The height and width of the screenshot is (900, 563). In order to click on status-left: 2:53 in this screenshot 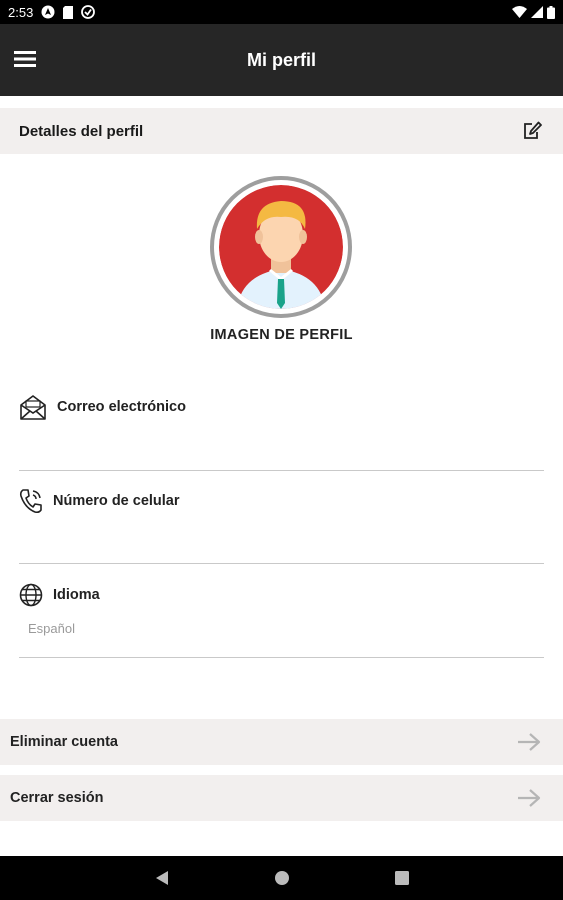, I will do `click(52, 12)`.